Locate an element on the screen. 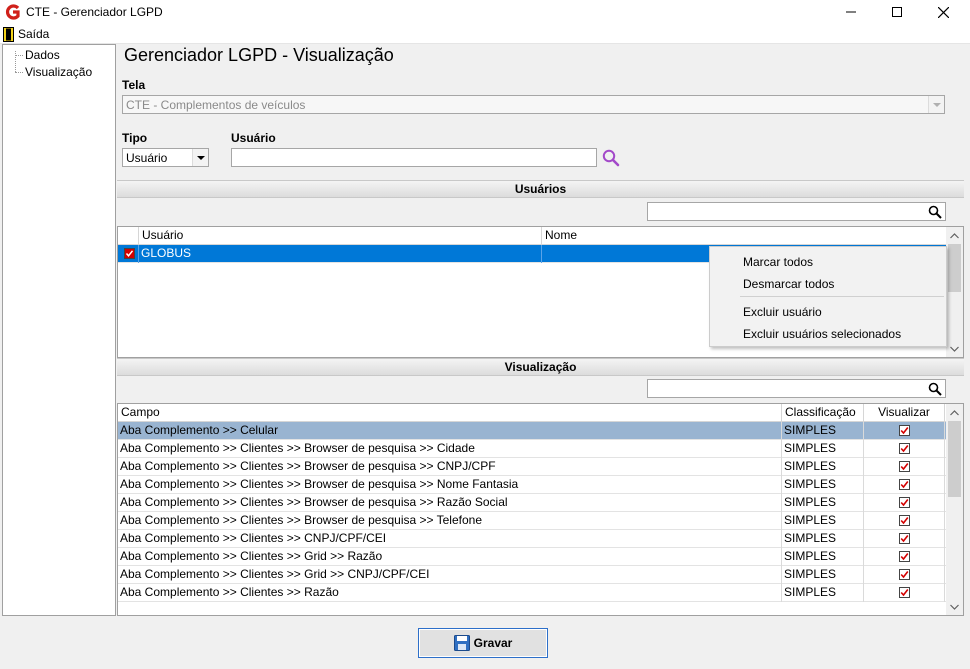 Image resolution: width=970 pixels, height=669 pixels. tipo-select: Usuário is located at coordinates (165, 157).